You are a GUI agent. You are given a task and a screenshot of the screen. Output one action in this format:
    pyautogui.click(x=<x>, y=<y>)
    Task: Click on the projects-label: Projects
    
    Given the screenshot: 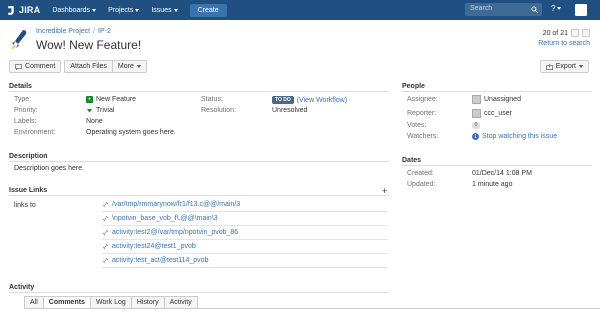 What is the action you would take?
    pyautogui.click(x=121, y=10)
    